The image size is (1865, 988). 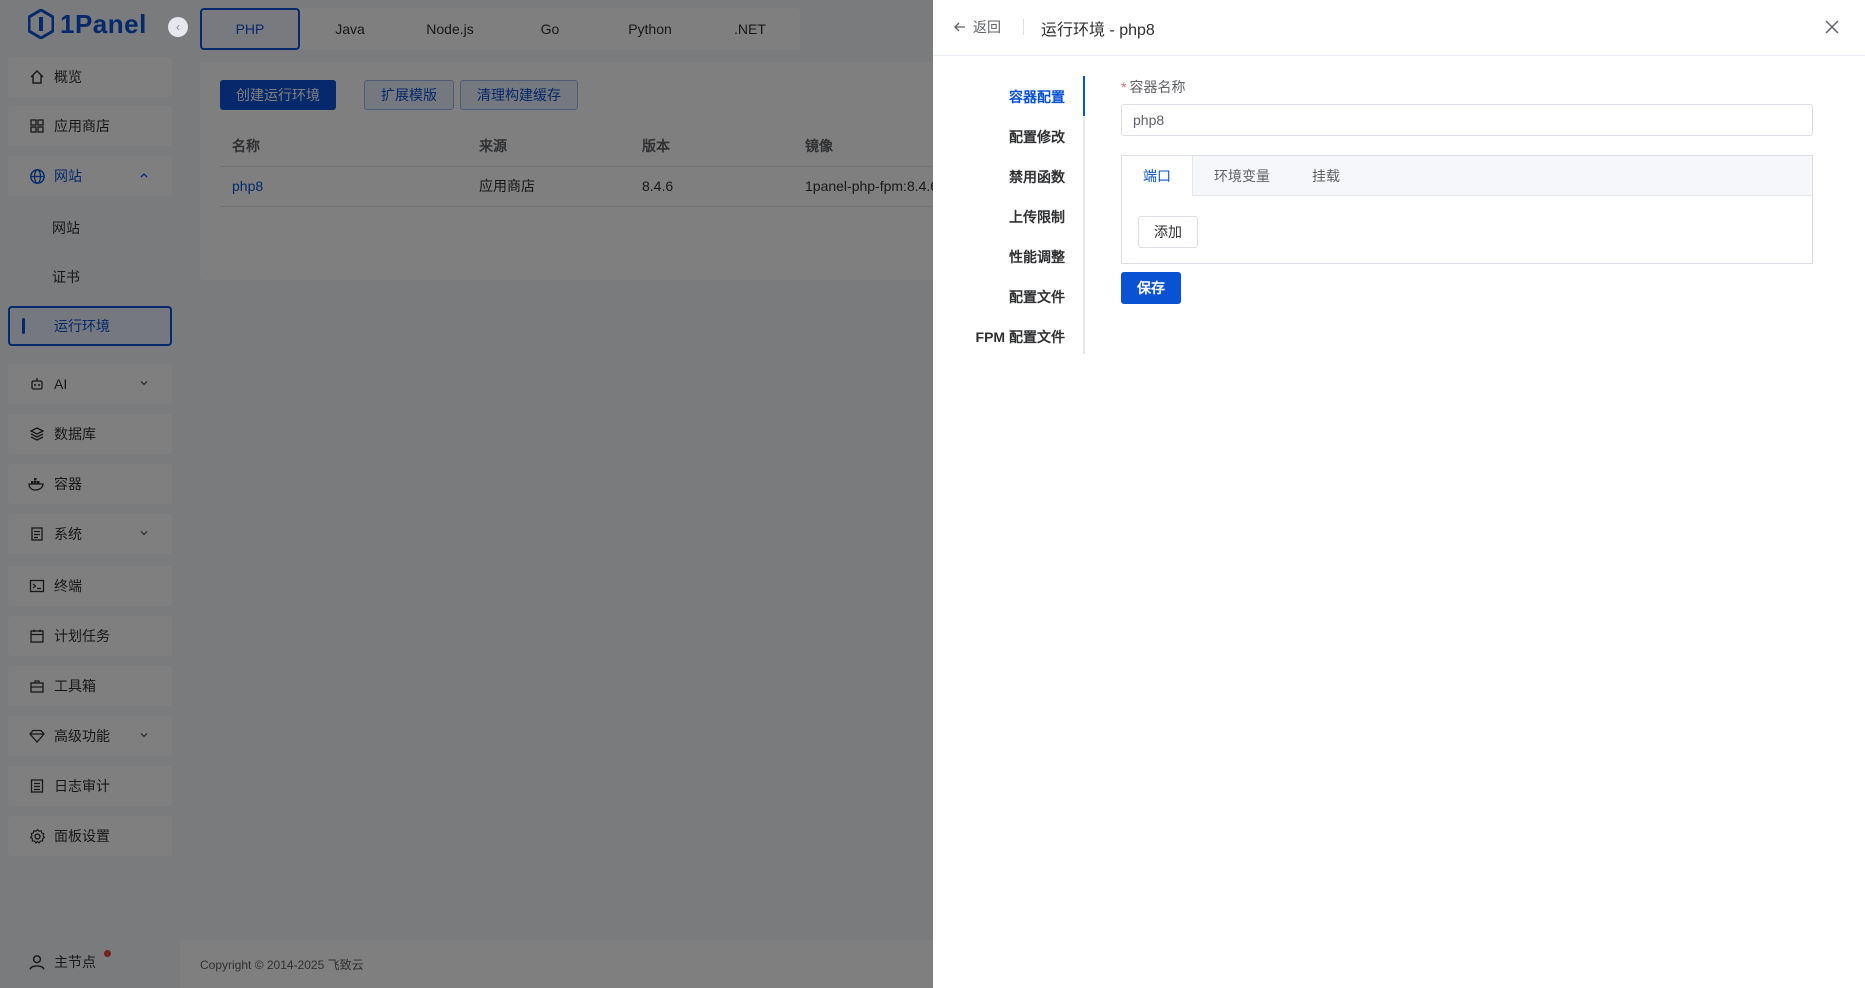 What do you see at coordinates (1467, 120) in the screenshot?
I see `container-name-input: php8` at bounding box center [1467, 120].